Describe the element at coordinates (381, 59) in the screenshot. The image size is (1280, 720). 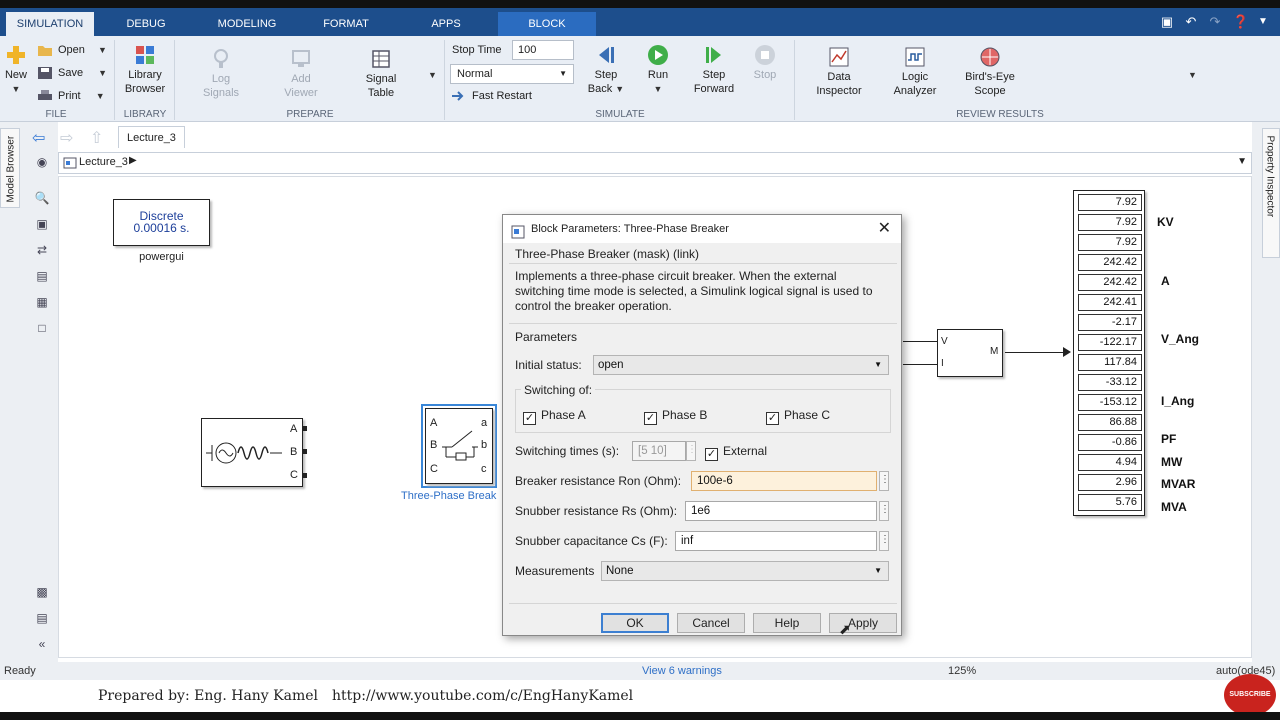
I see `table-icon` at that location.